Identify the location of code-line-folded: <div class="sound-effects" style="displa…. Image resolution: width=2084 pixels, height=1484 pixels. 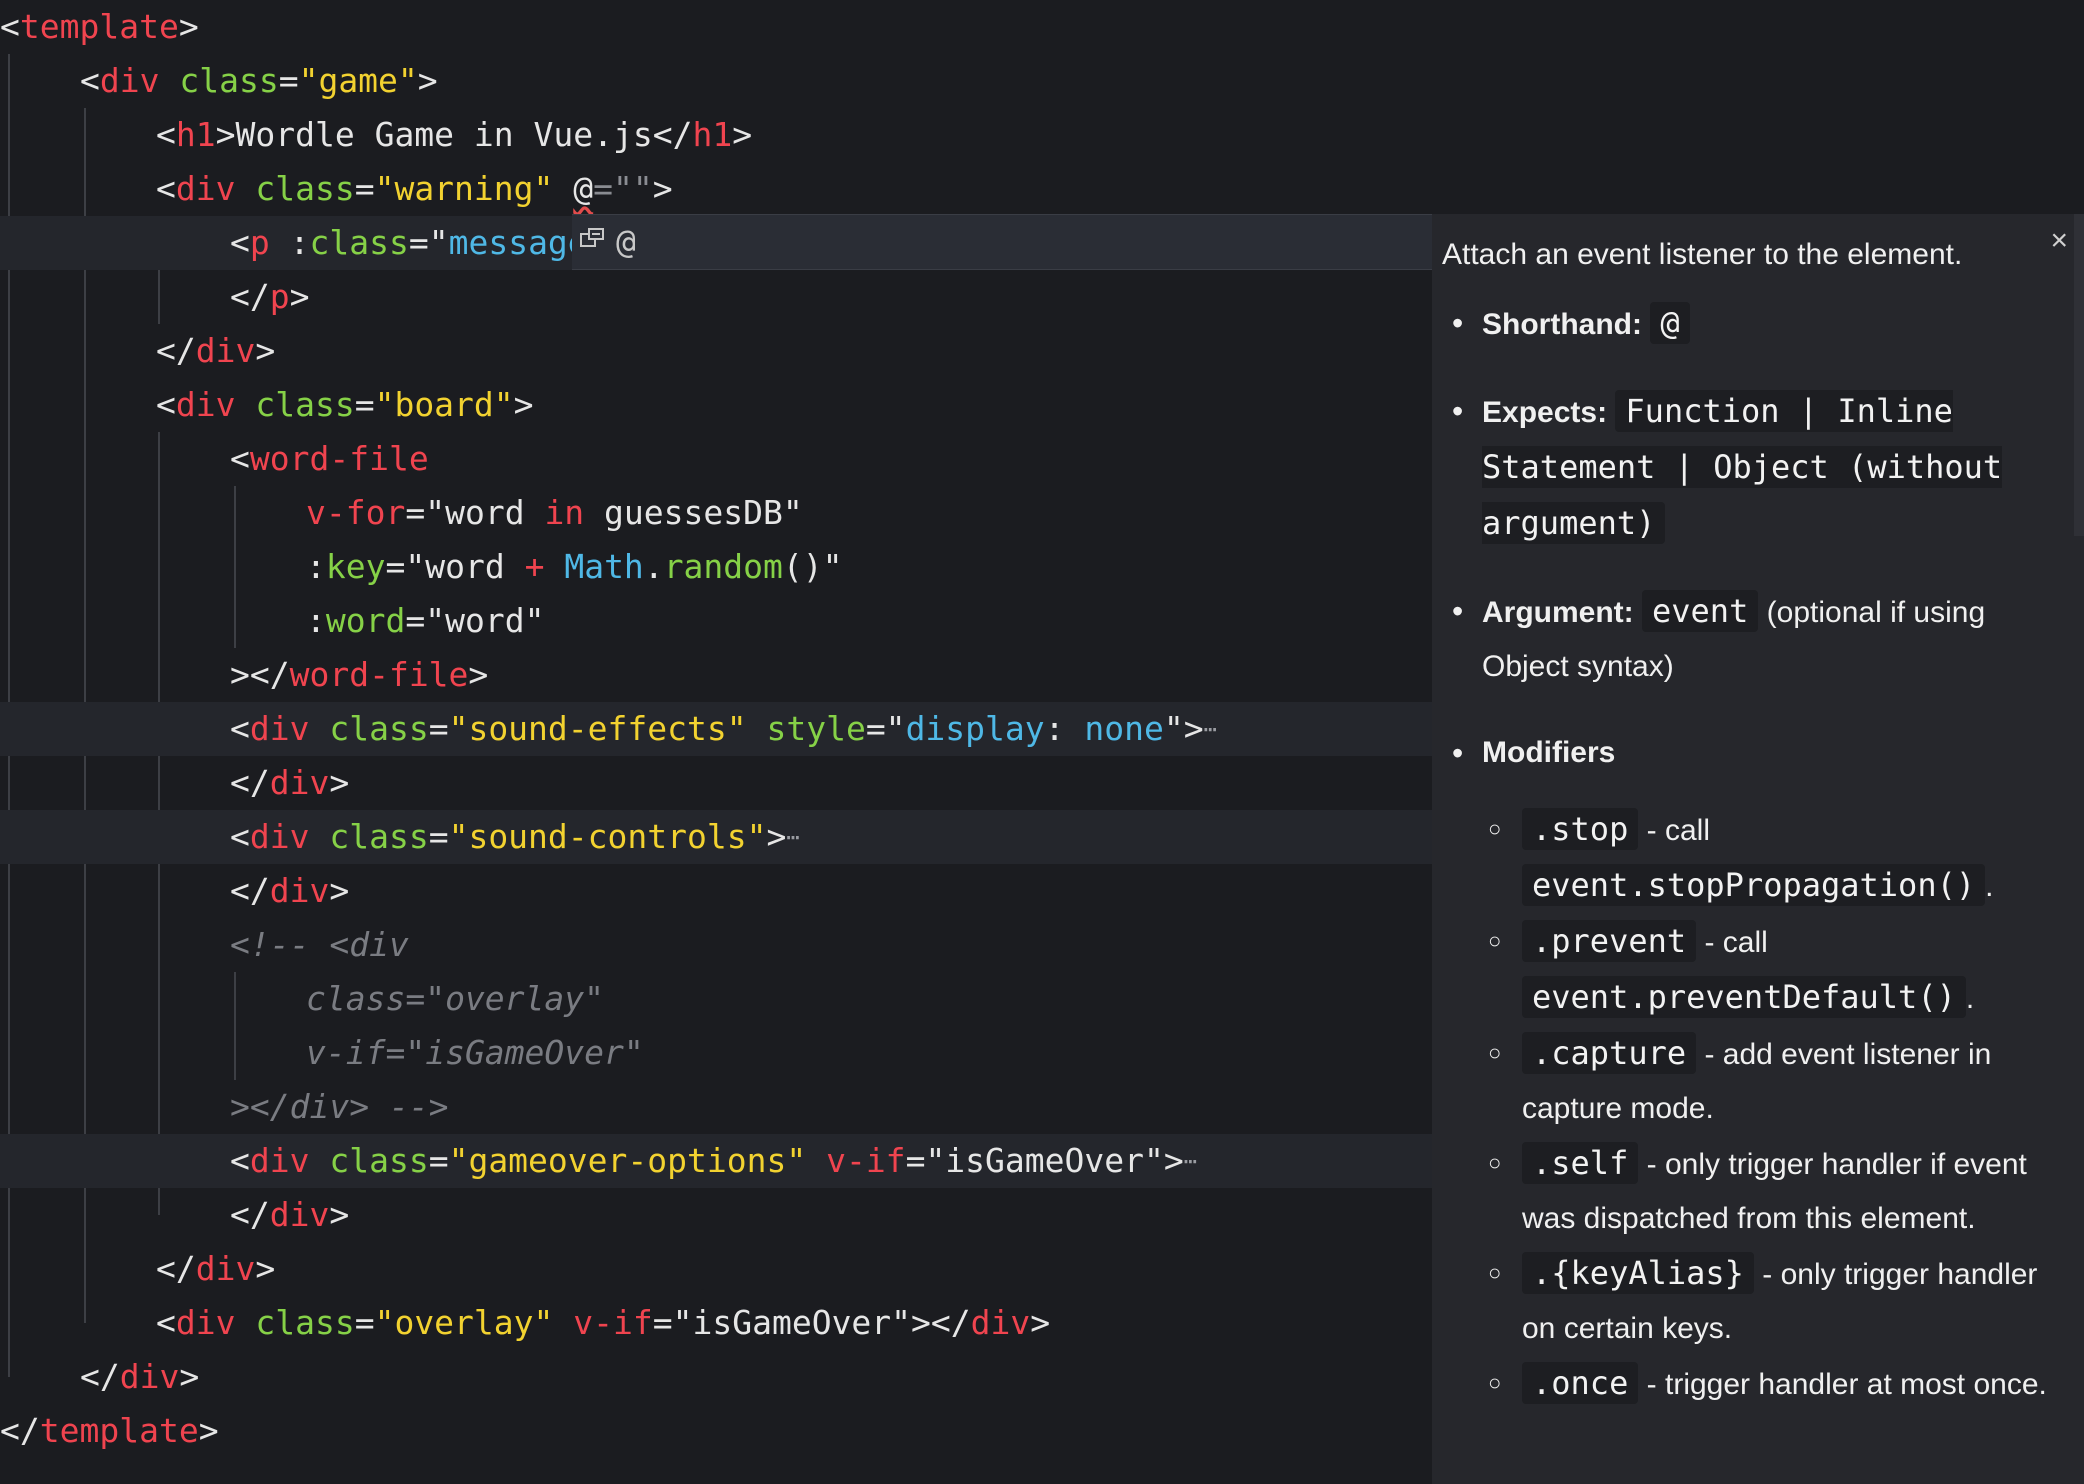
(831, 729).